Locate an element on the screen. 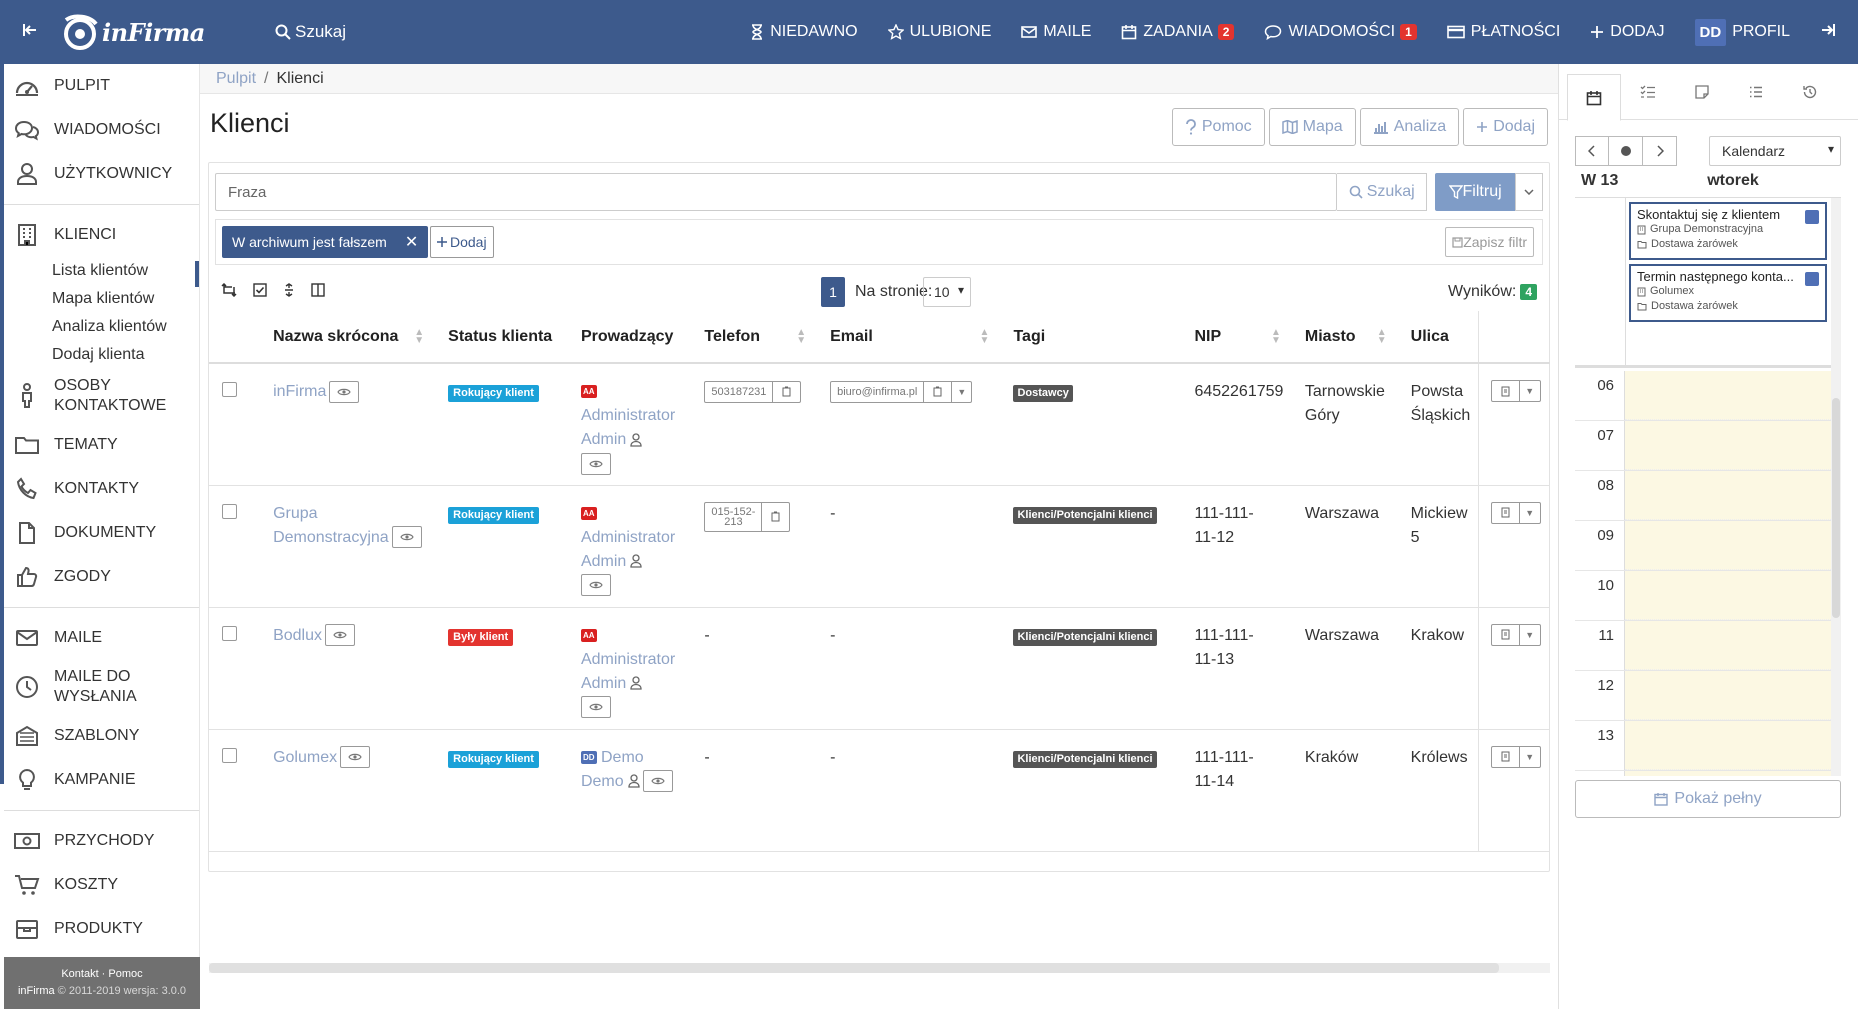 Image resolution: width=1858 pixels, height=1009 pixels. nav-add: DODAJ is located at coordinates (1627, 32).